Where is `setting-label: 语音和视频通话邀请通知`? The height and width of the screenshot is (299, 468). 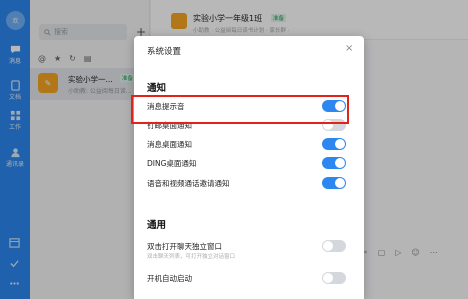 setting-label: 语音和视频通话邀请通知 is located at coordinates (188, 183).